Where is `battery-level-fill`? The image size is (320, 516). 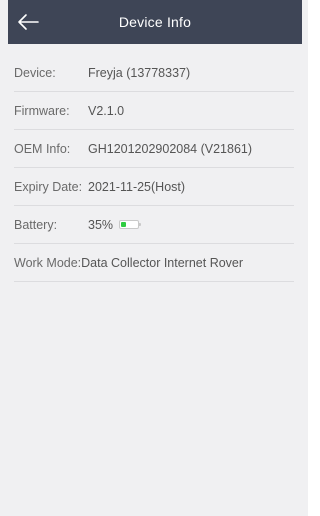
battery-level-fill is located at coordinates (124, 224).